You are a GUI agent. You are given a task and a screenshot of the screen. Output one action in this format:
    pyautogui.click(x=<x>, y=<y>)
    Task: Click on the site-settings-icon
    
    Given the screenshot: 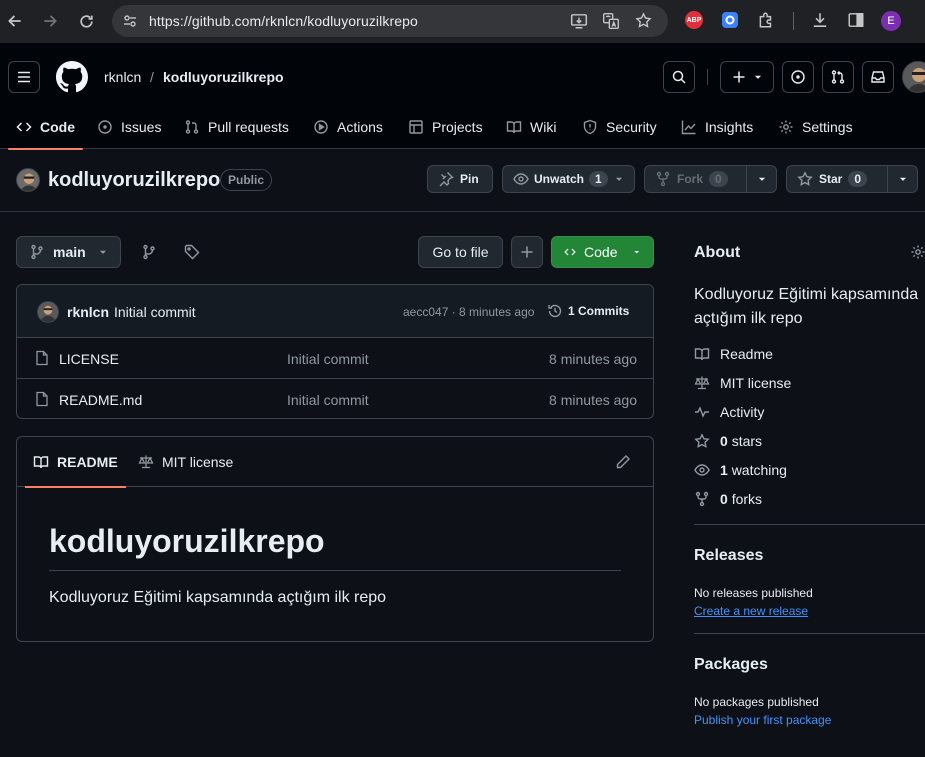 What is the action you would take?
    pyautogui.click(x=130, y=21)
    